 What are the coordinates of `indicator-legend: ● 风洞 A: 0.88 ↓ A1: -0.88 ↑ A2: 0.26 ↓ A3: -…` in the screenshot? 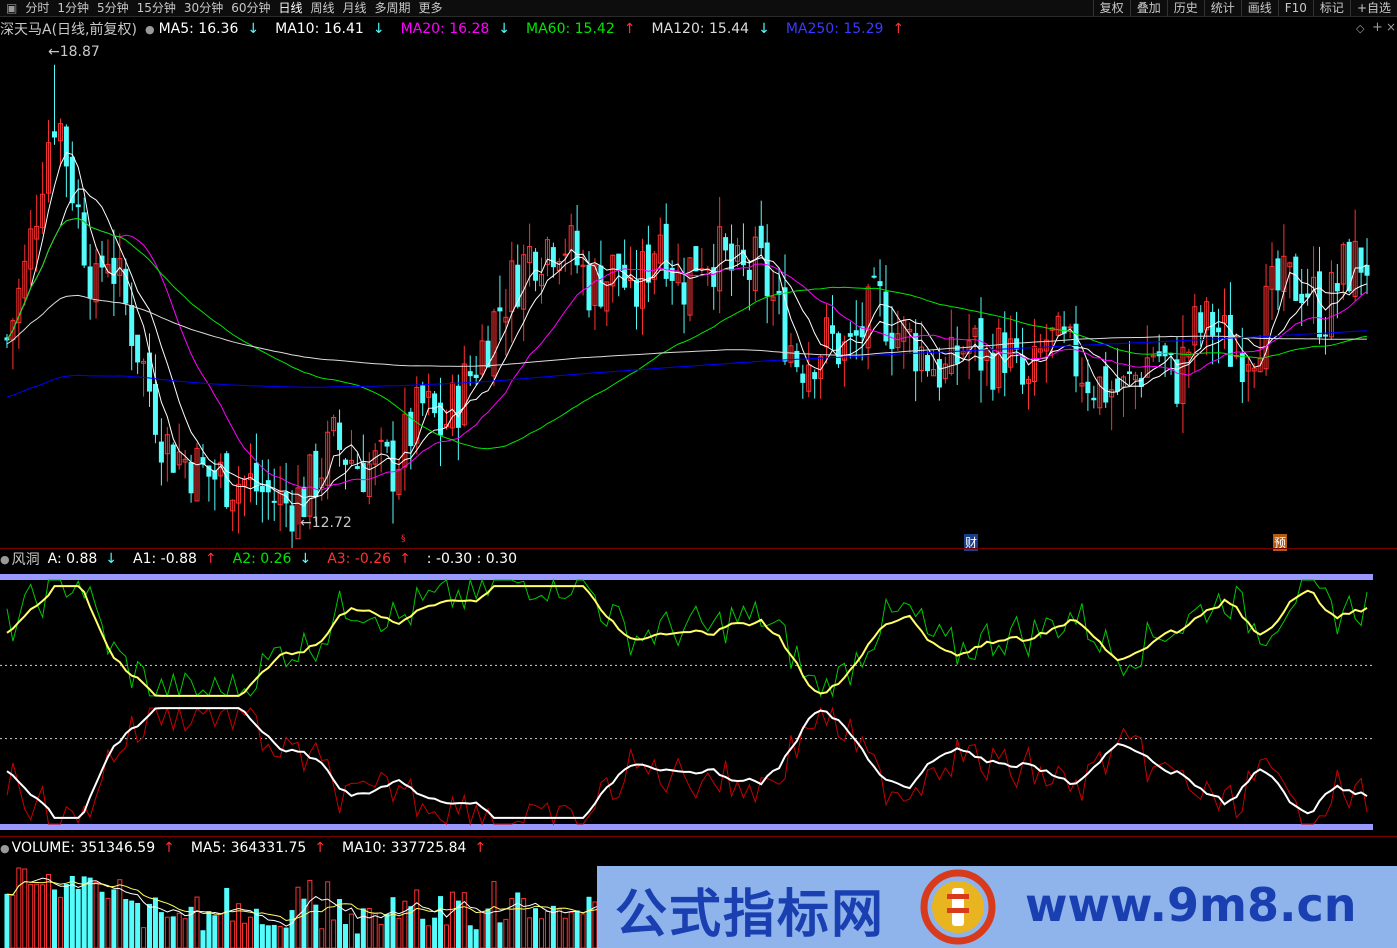 It's located at (262, 559).